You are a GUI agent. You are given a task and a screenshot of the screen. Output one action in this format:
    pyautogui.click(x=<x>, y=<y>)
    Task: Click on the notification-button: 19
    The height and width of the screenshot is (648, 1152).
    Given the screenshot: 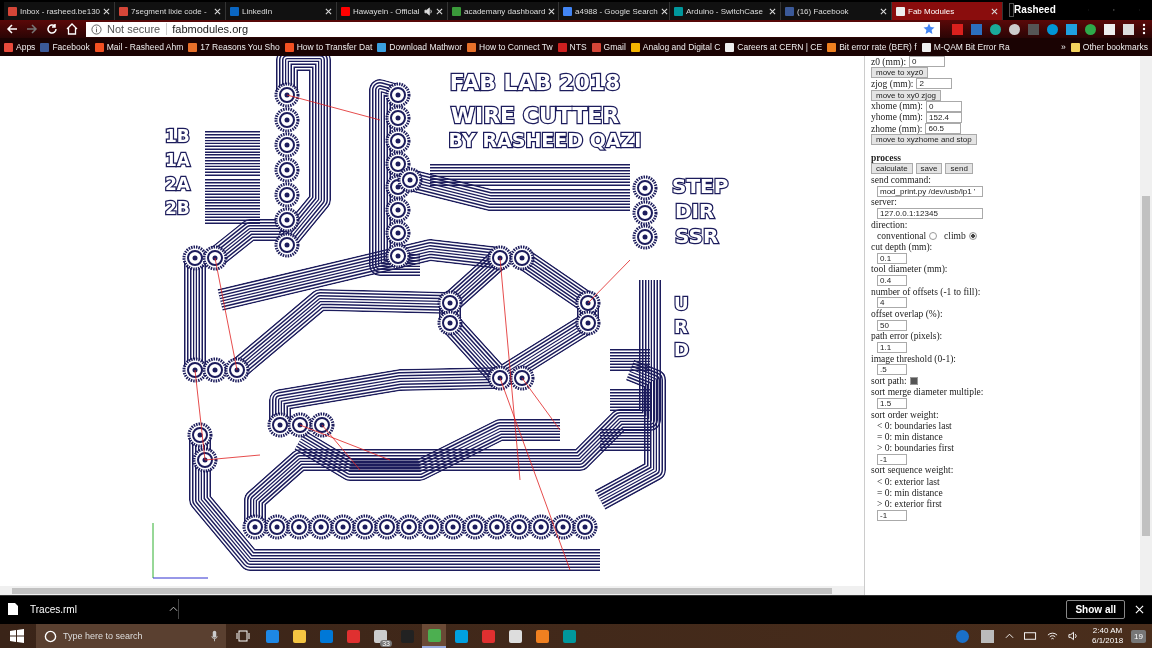 What is the action you would take?
    pyautogui.click(x=1138, y=636)
    